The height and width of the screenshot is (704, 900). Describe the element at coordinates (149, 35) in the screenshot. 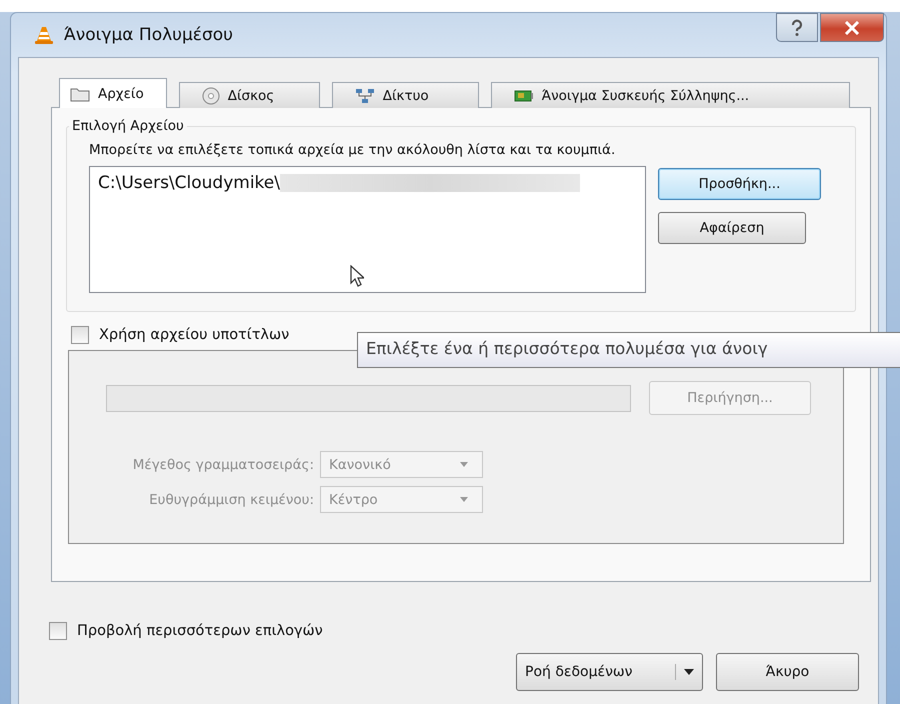

I see `window-title: Άνοιγμα Πολυμέσου` at that location.